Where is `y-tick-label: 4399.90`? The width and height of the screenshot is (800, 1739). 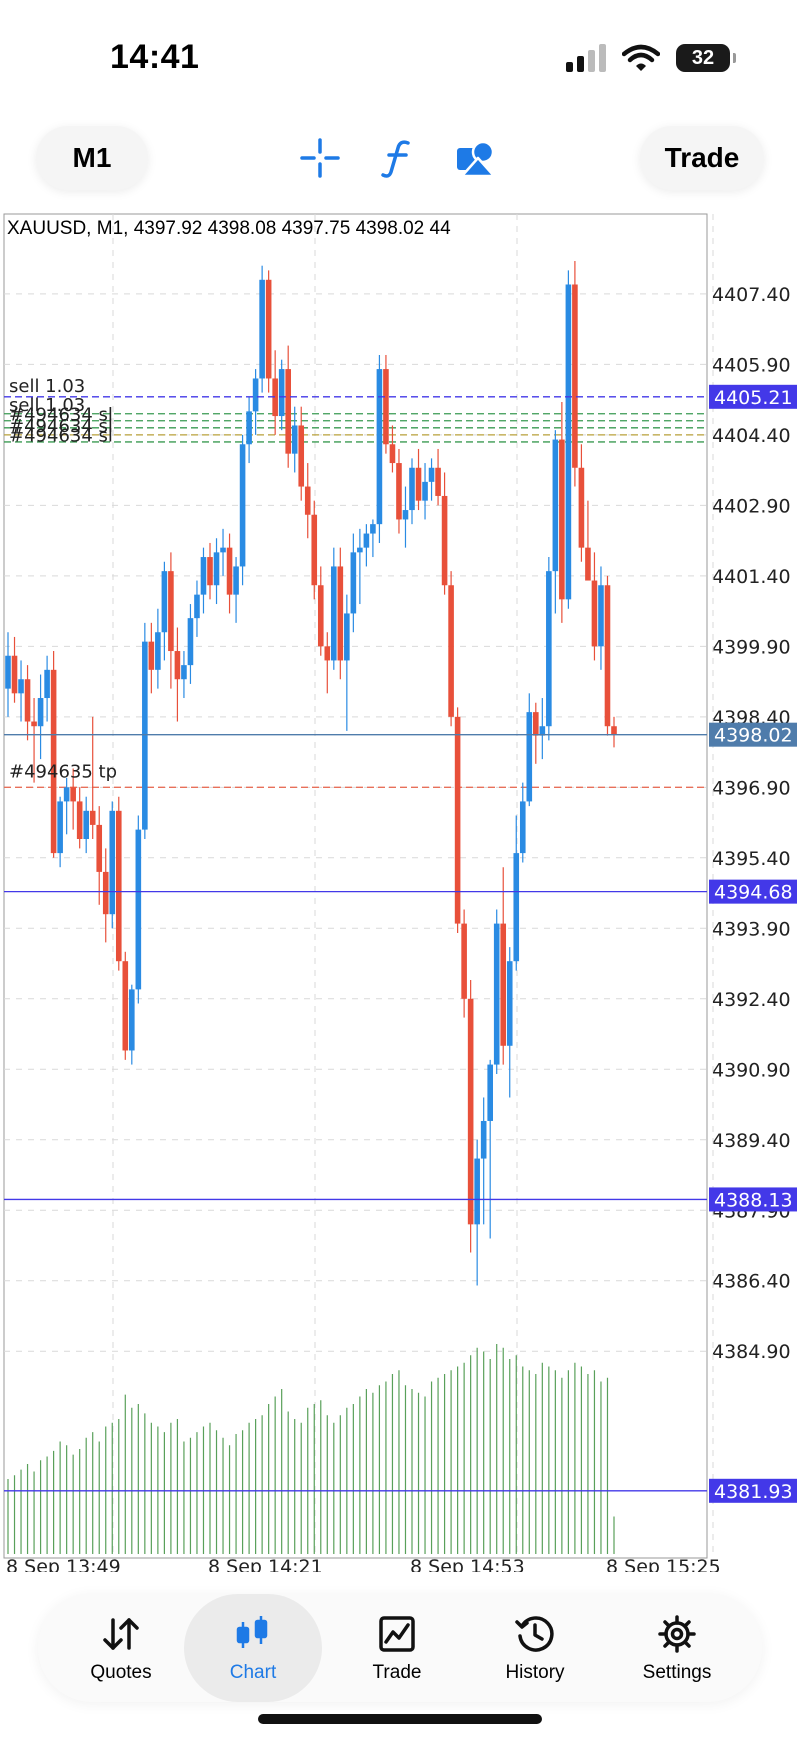
y-tick-label: 4399.90 is located at coordinates (751, 647).